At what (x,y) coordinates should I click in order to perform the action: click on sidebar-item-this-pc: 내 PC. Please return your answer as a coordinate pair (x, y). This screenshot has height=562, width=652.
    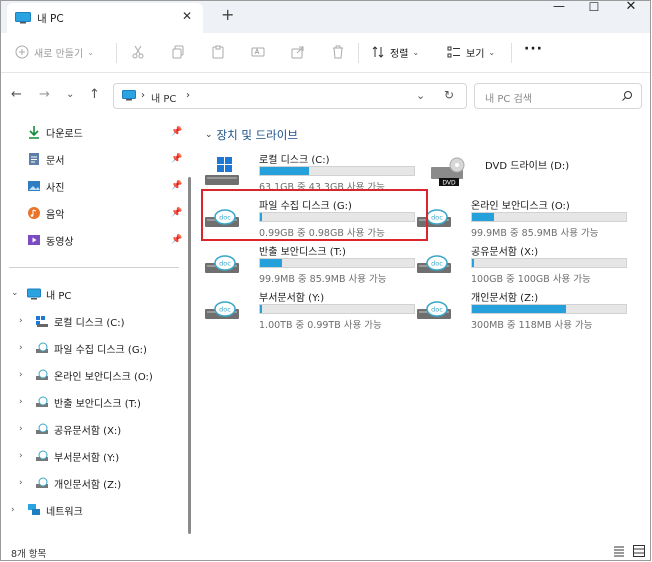
    Looking at the image, I should click on (49, 294).